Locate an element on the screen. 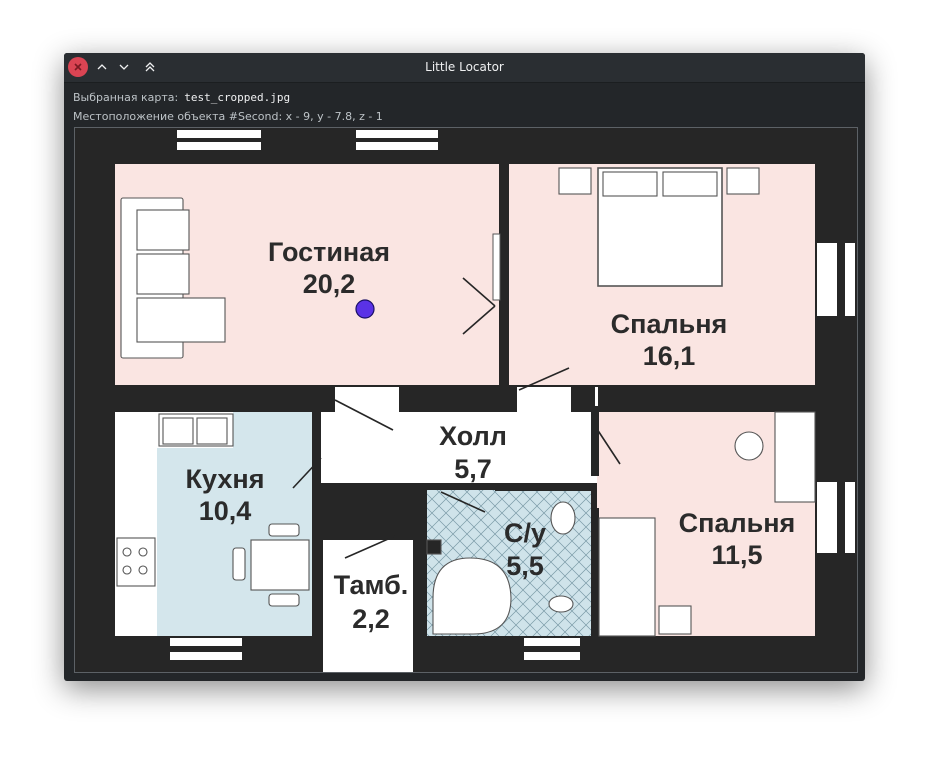 The image size is (930, 758). selected-map-file: test_cropped.jpg is located at coordinates (237, 97).